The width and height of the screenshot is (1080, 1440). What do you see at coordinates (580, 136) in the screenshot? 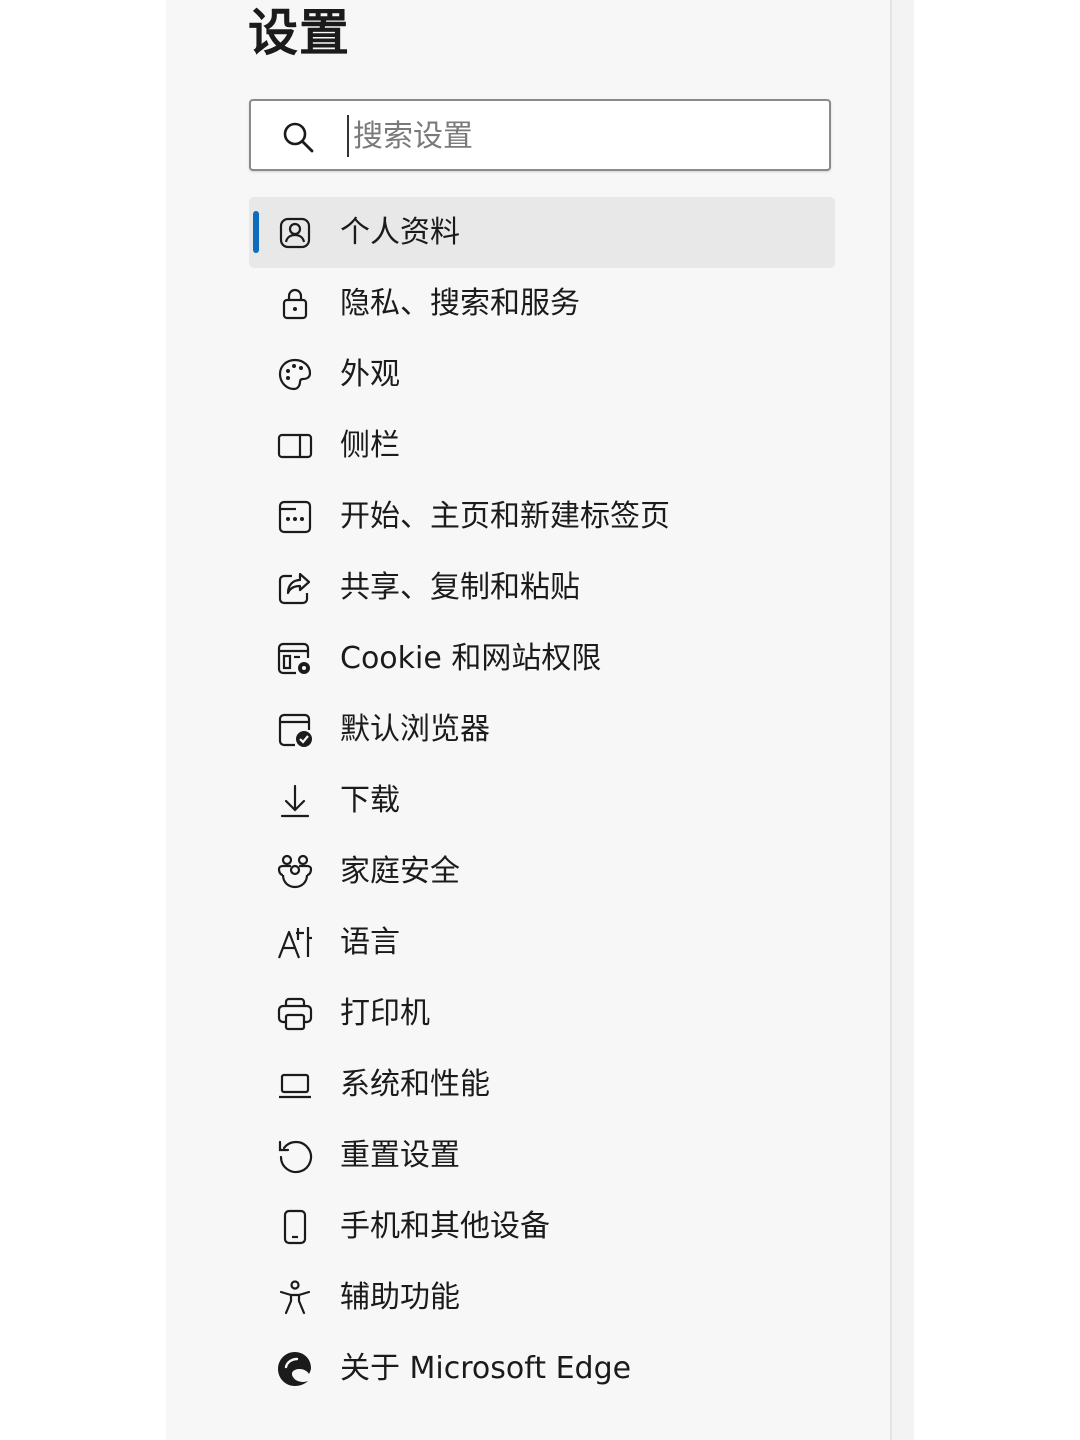
I see `search-input` at bounding box center [580, 136].